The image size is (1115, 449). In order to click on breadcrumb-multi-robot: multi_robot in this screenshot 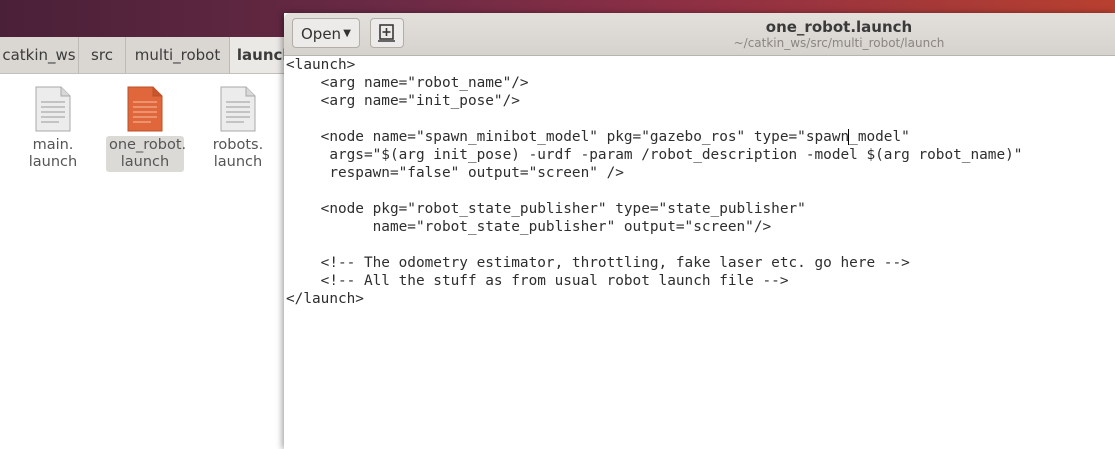, I will do `click(178, 55)`.